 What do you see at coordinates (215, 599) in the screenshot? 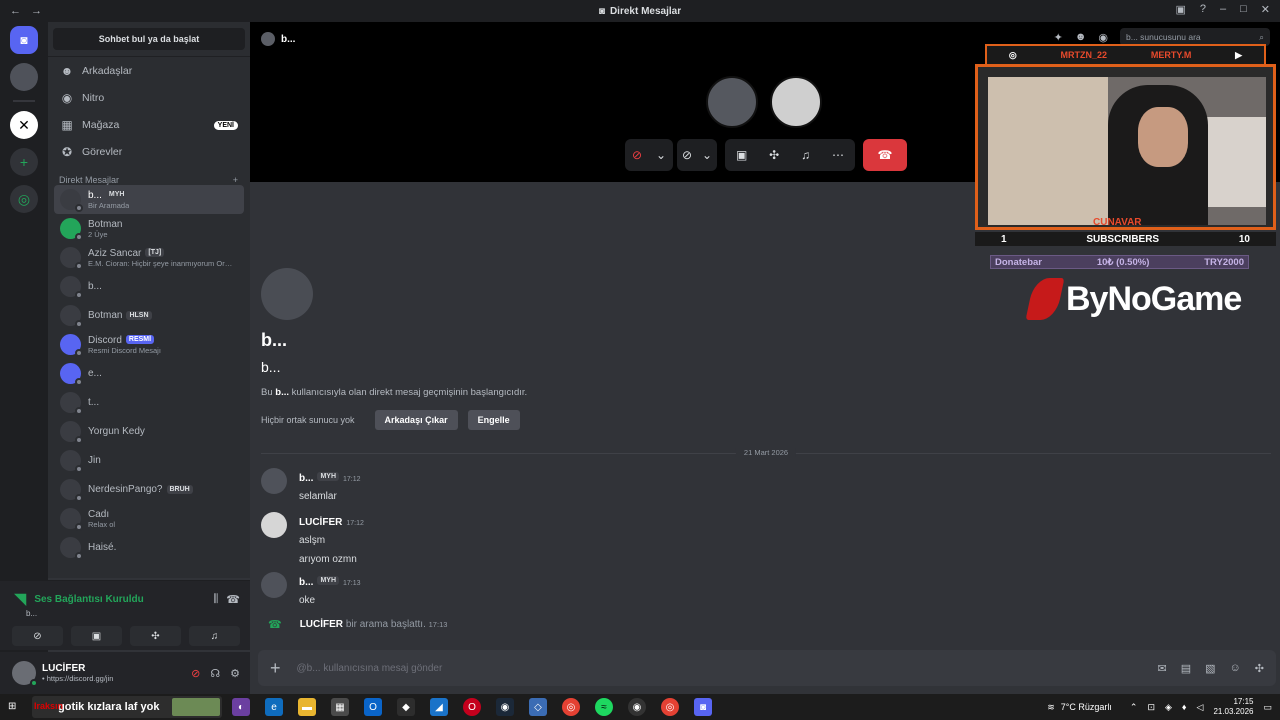
I see `noise-suppression-icon: ⫼` at bounding box center [215, 599].